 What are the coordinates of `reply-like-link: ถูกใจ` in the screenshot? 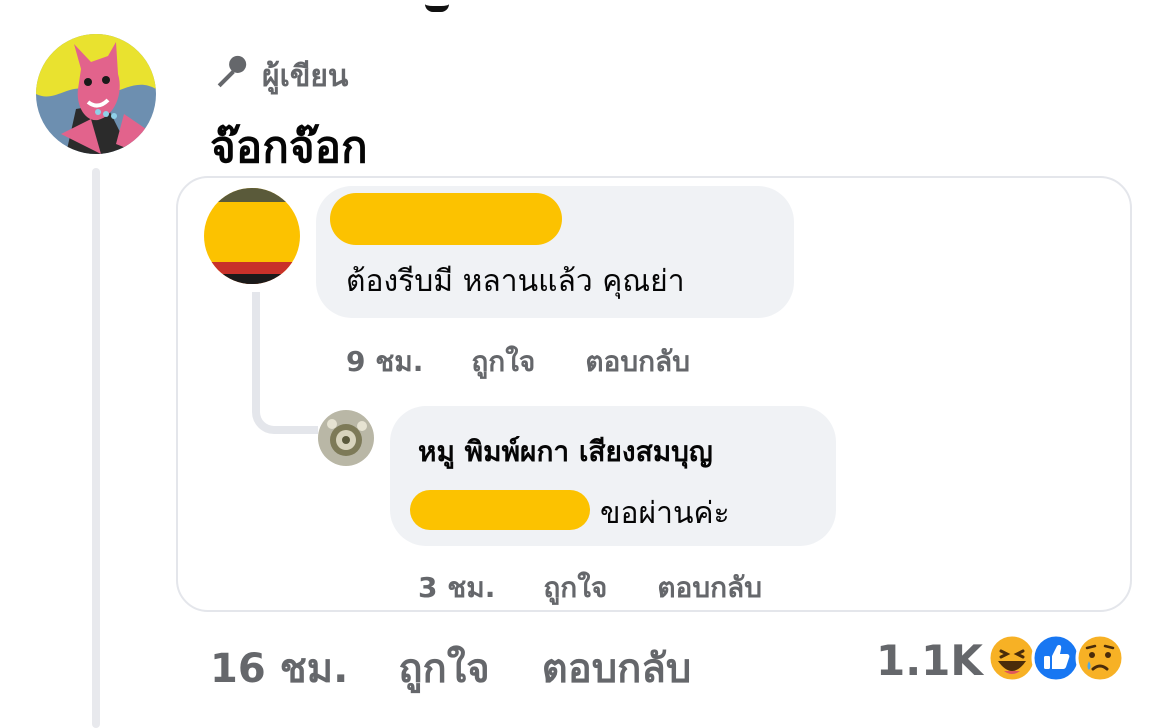 It's located at (575, 587).